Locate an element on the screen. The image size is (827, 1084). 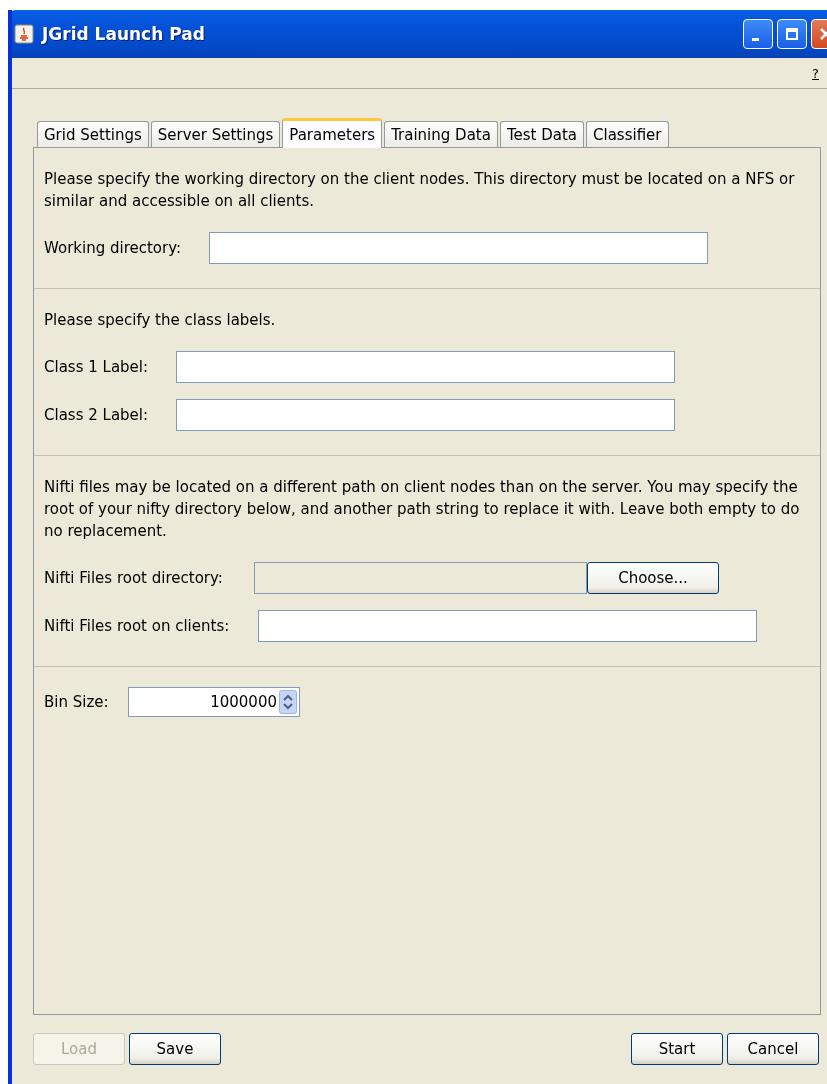
tab: Parameters is located at coordinates (332, 133).